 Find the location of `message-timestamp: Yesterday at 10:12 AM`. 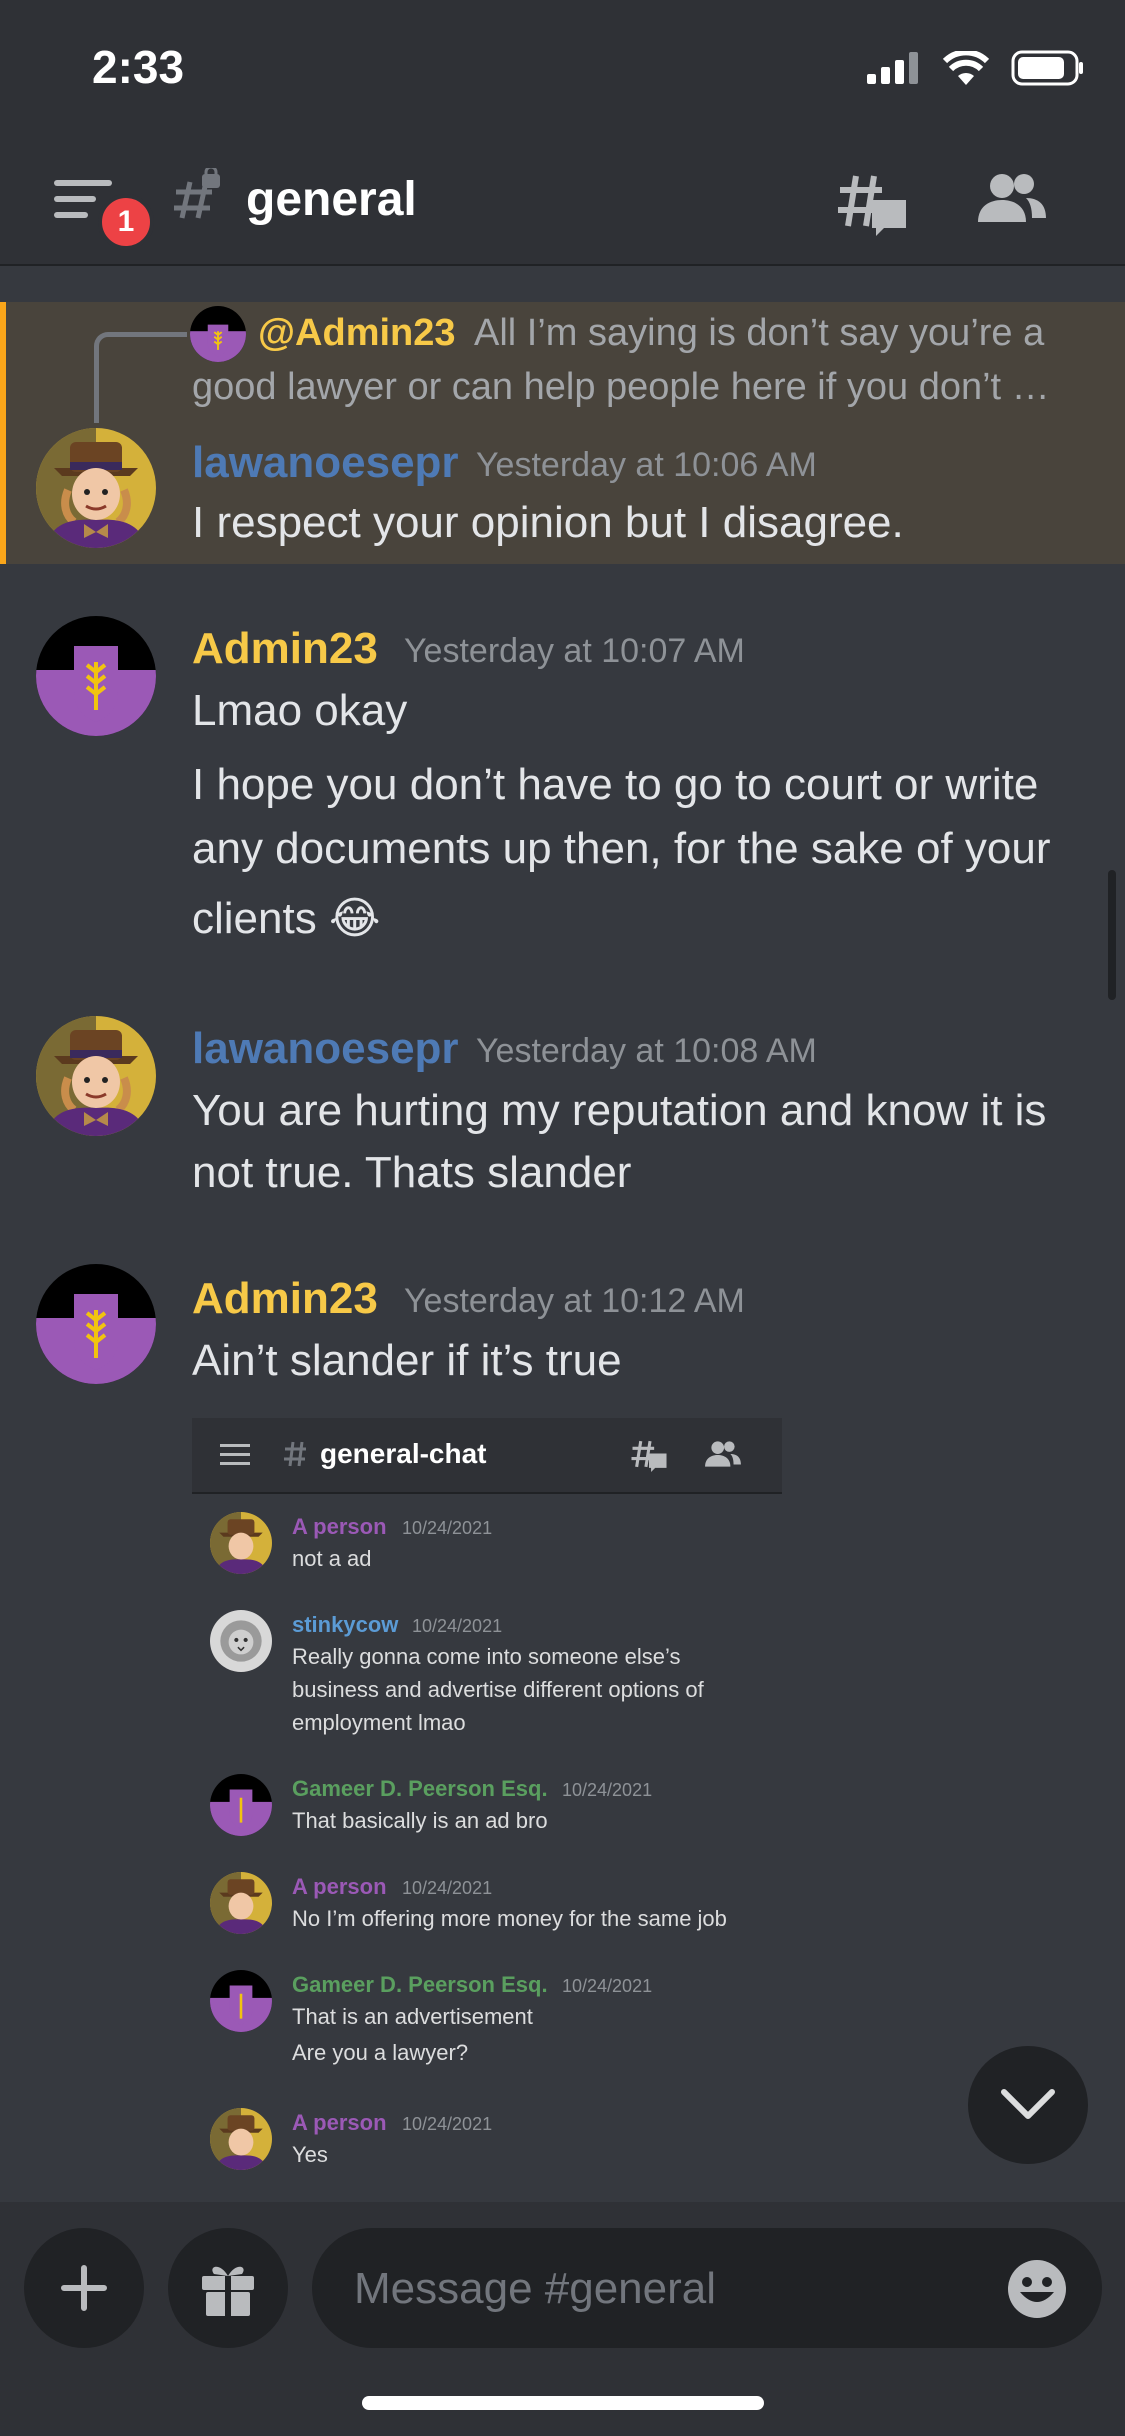

message-timestamp: Yesterday at 10:12 AM is located at coordinates (574, 1301).